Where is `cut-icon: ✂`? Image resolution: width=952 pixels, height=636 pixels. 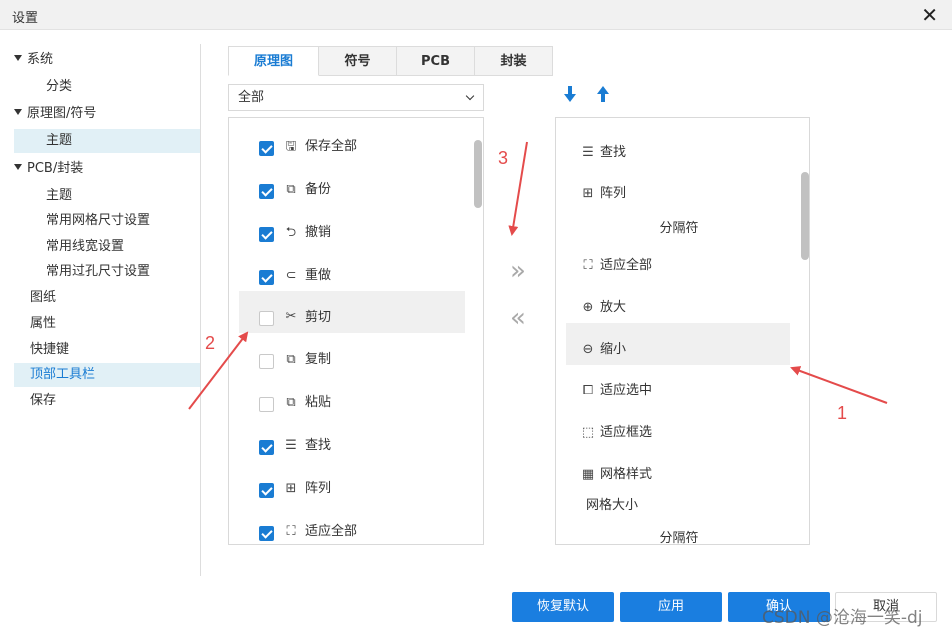
cut-icon: ✂ is located at coordinates (291, 316).